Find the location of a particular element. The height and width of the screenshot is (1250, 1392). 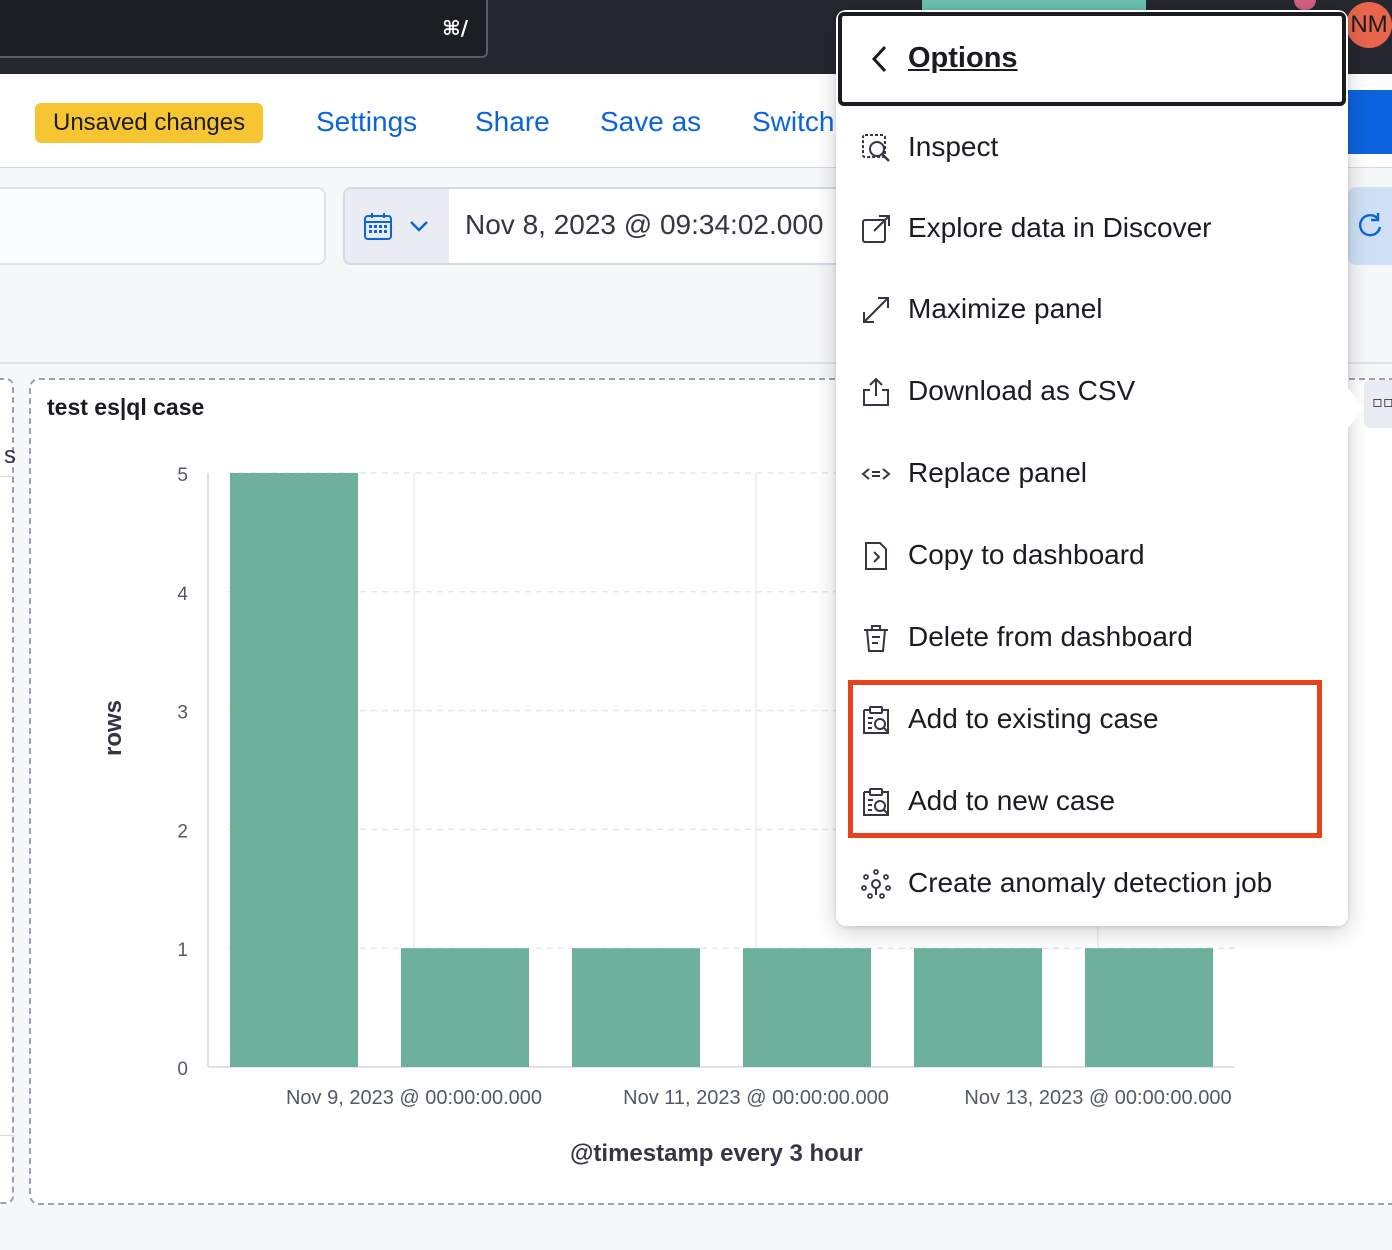

y-axis-title: rows is located at coordinates (113, 727).